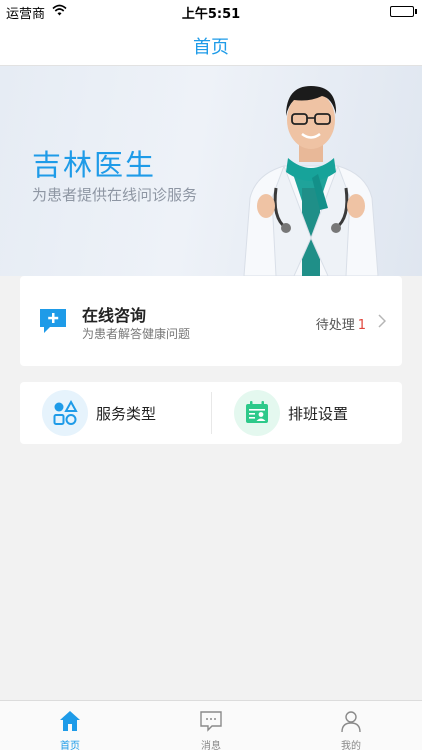 The image size is (422, 750). Describe the element at coordinates (311, 181) in the screenshot. I see `doctor-illustration` at that location.